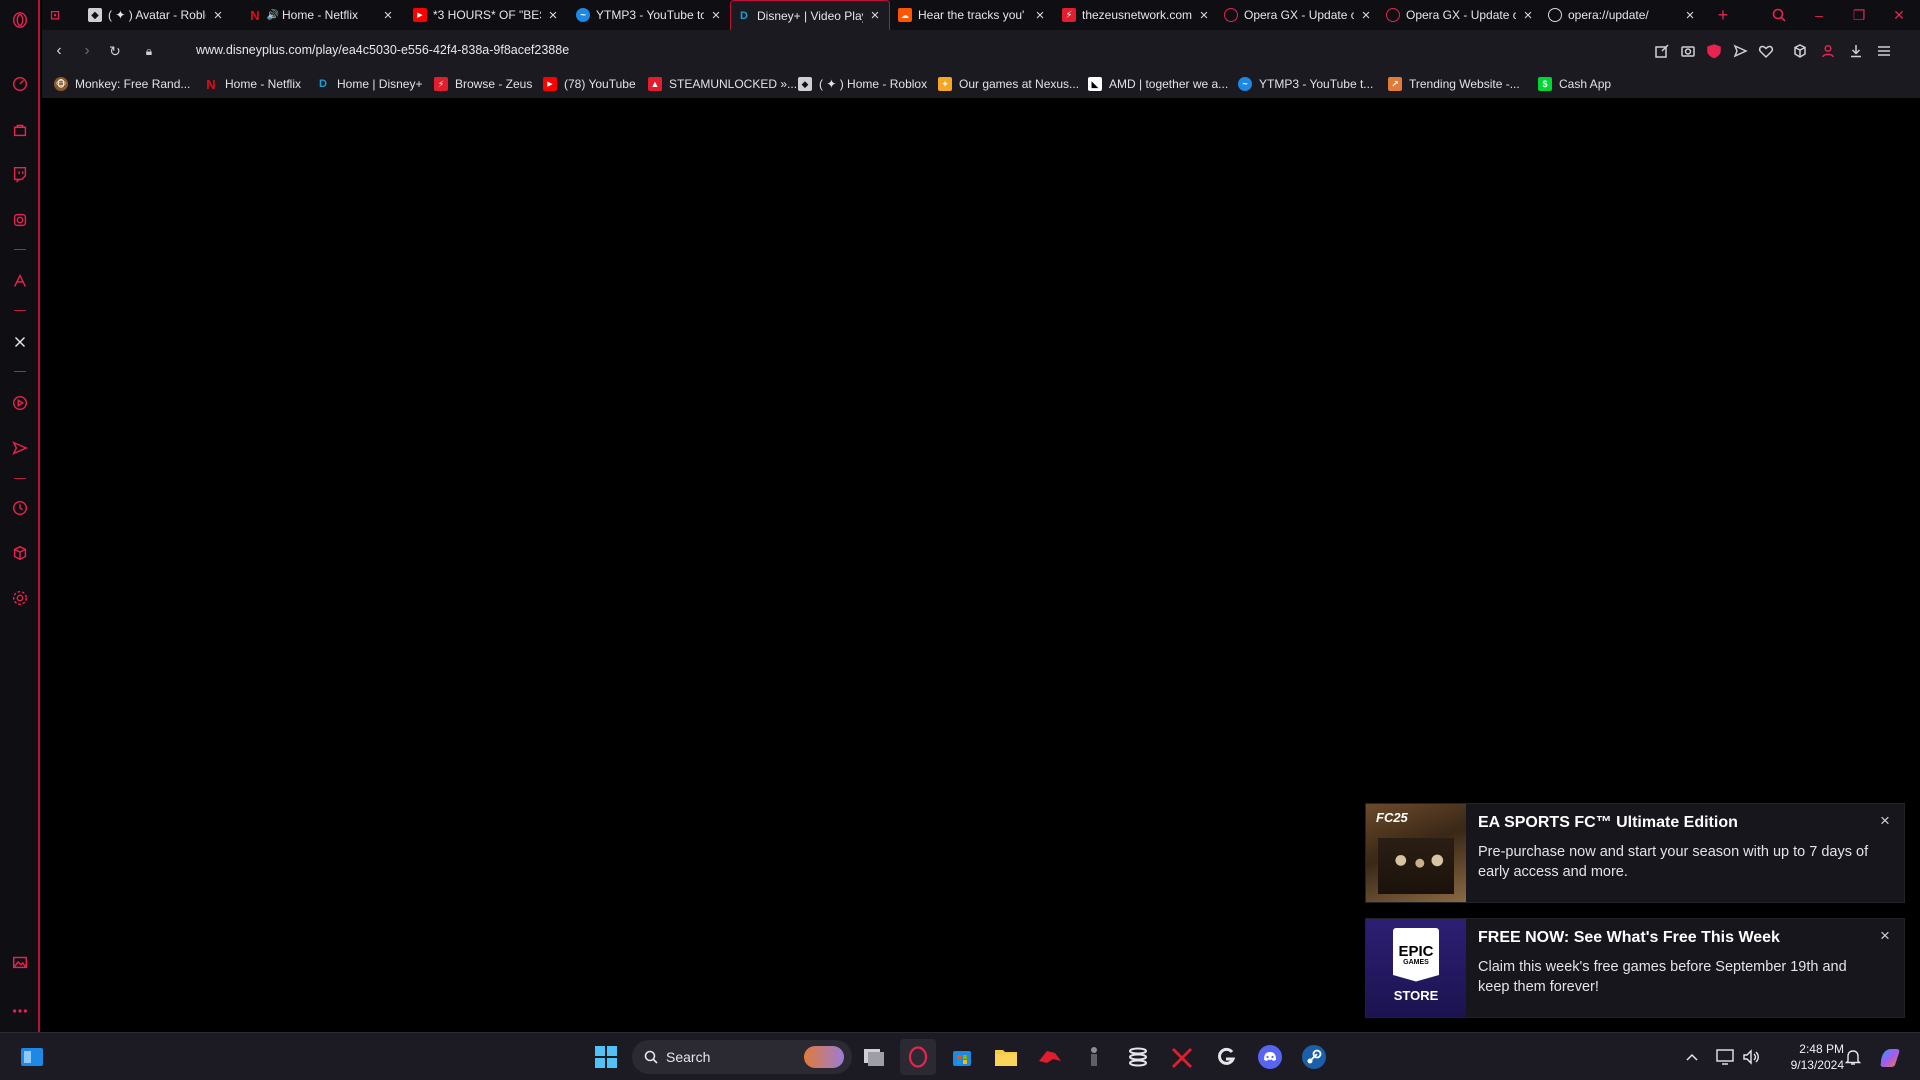 The image size is (1920, 1080). Describe the element at coordinates (20, 342) in the screenshot. I see `x-twitter-icon` at that location.